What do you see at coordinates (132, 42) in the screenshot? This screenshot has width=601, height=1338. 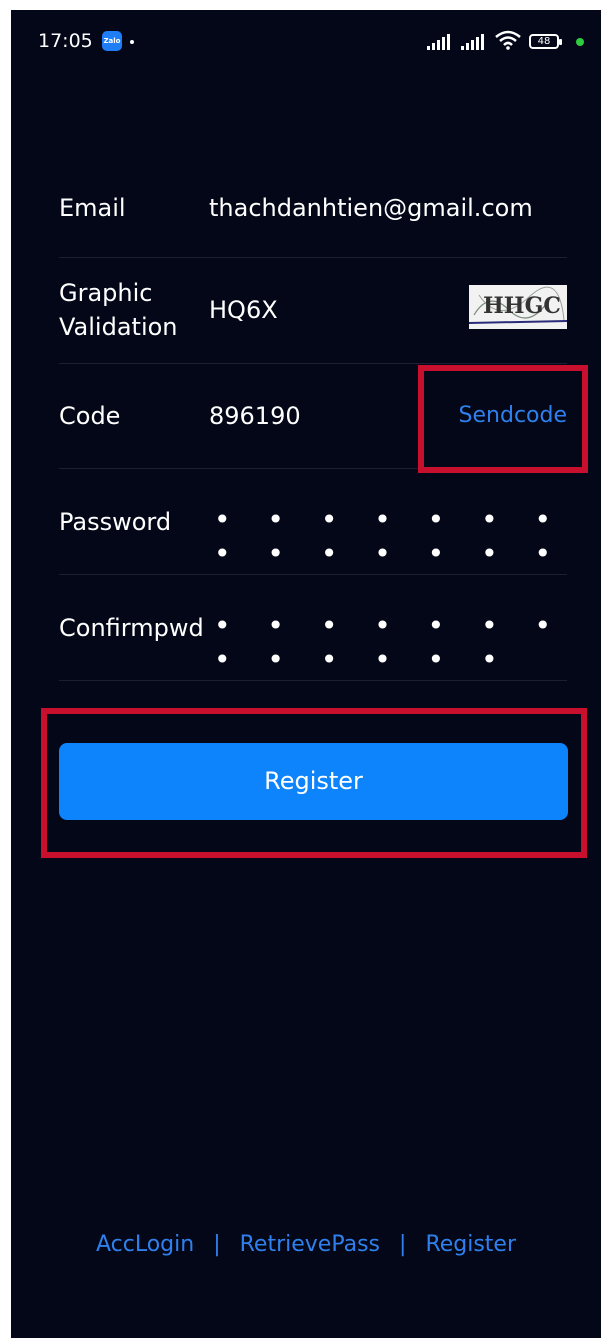 I see `notification-dot-icon` at bounding box center [132, 42].